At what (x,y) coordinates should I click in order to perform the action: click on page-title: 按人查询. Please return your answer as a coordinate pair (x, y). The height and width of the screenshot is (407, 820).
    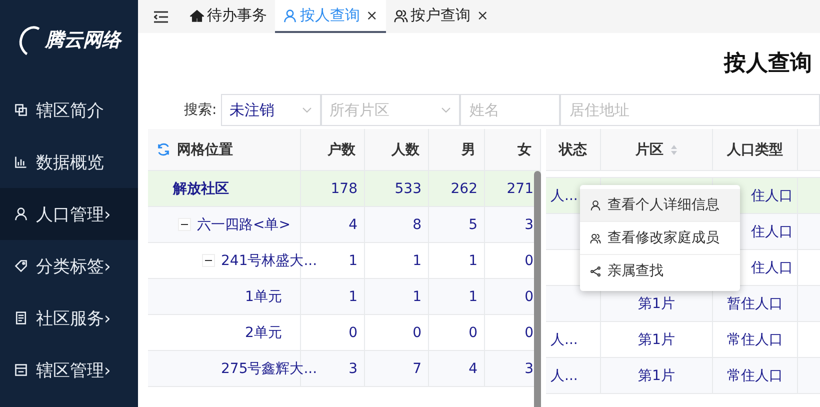
    Looking at the image, I should click on (768, 64).